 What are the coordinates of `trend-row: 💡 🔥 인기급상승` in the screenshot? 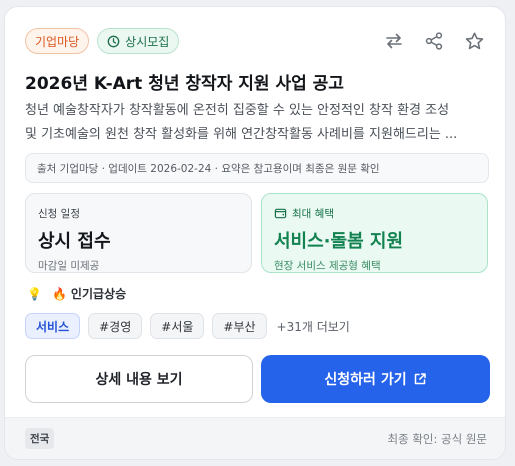 It's located at (76, 293).